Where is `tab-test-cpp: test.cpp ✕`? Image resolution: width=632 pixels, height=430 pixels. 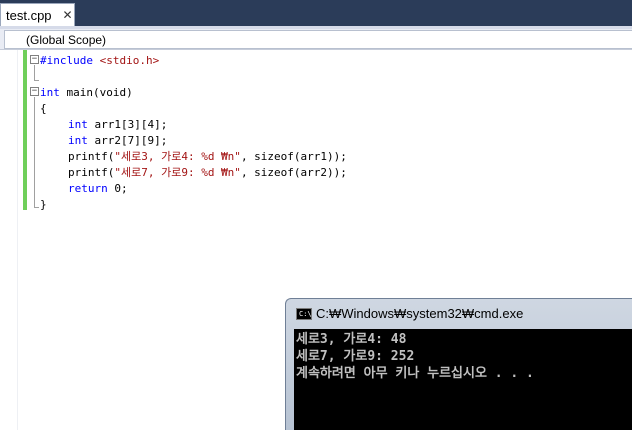
tab-test-cpp: test.cpp ✕ is located at coordinates (37, 14).